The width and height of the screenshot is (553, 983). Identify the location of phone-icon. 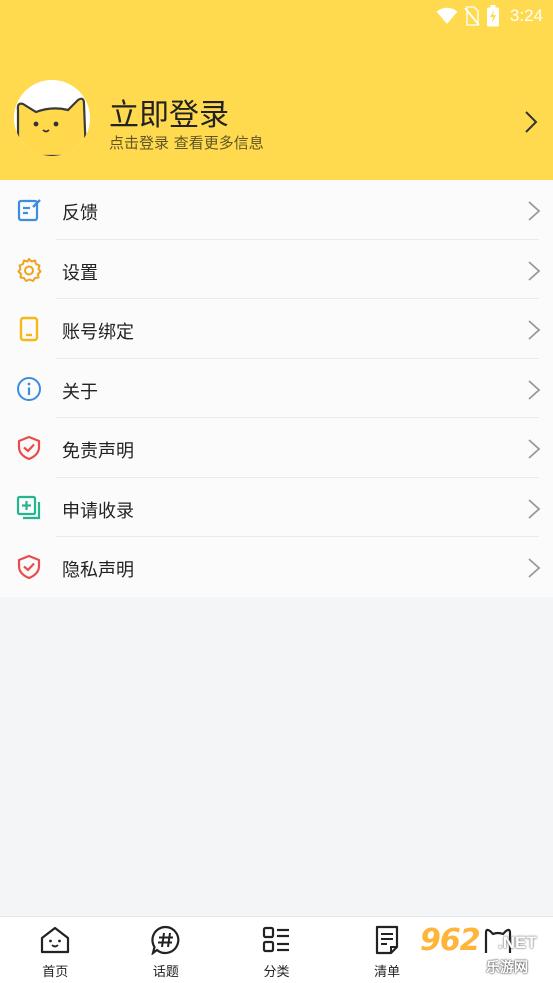
(29, 329).